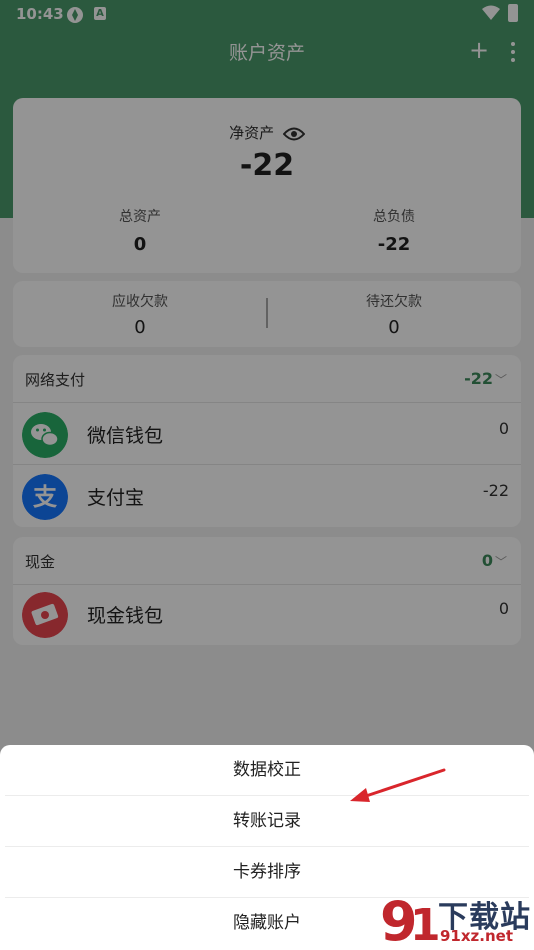  I want to click on svg-text: 1, so click(425, 925).